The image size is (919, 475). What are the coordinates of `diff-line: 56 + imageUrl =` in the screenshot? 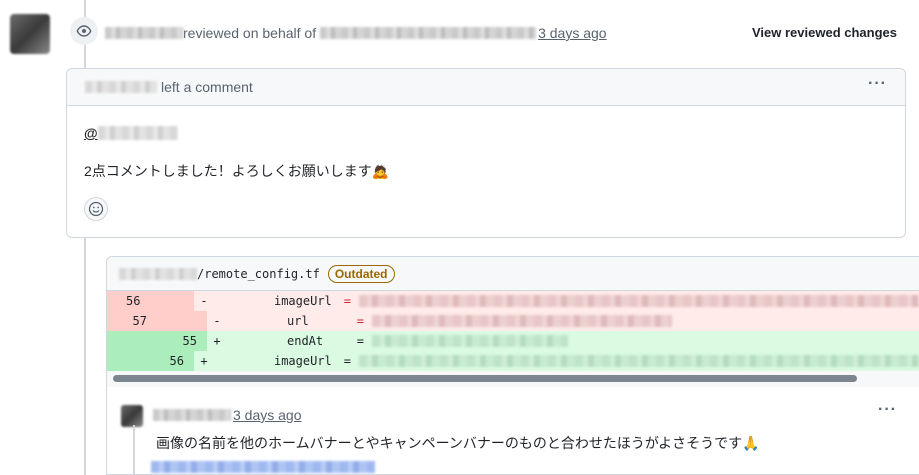 It's located at (513, 361).